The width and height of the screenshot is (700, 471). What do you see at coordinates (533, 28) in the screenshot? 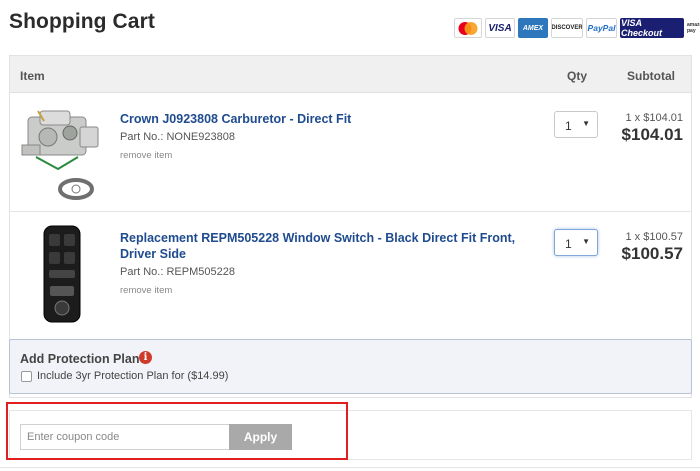
I see `amex-logo: AMEX` at bounding box center [533, 28].